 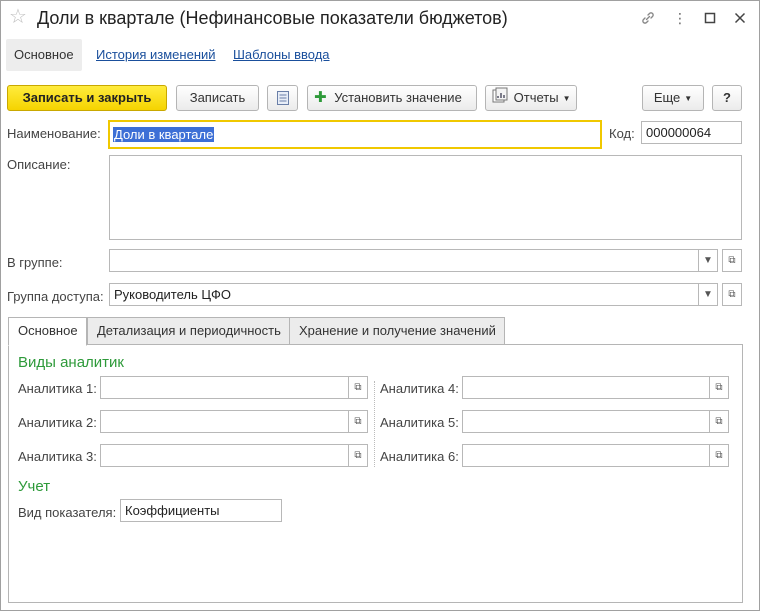 I want to click on code-label: Код:, so click(x=622, y=133).